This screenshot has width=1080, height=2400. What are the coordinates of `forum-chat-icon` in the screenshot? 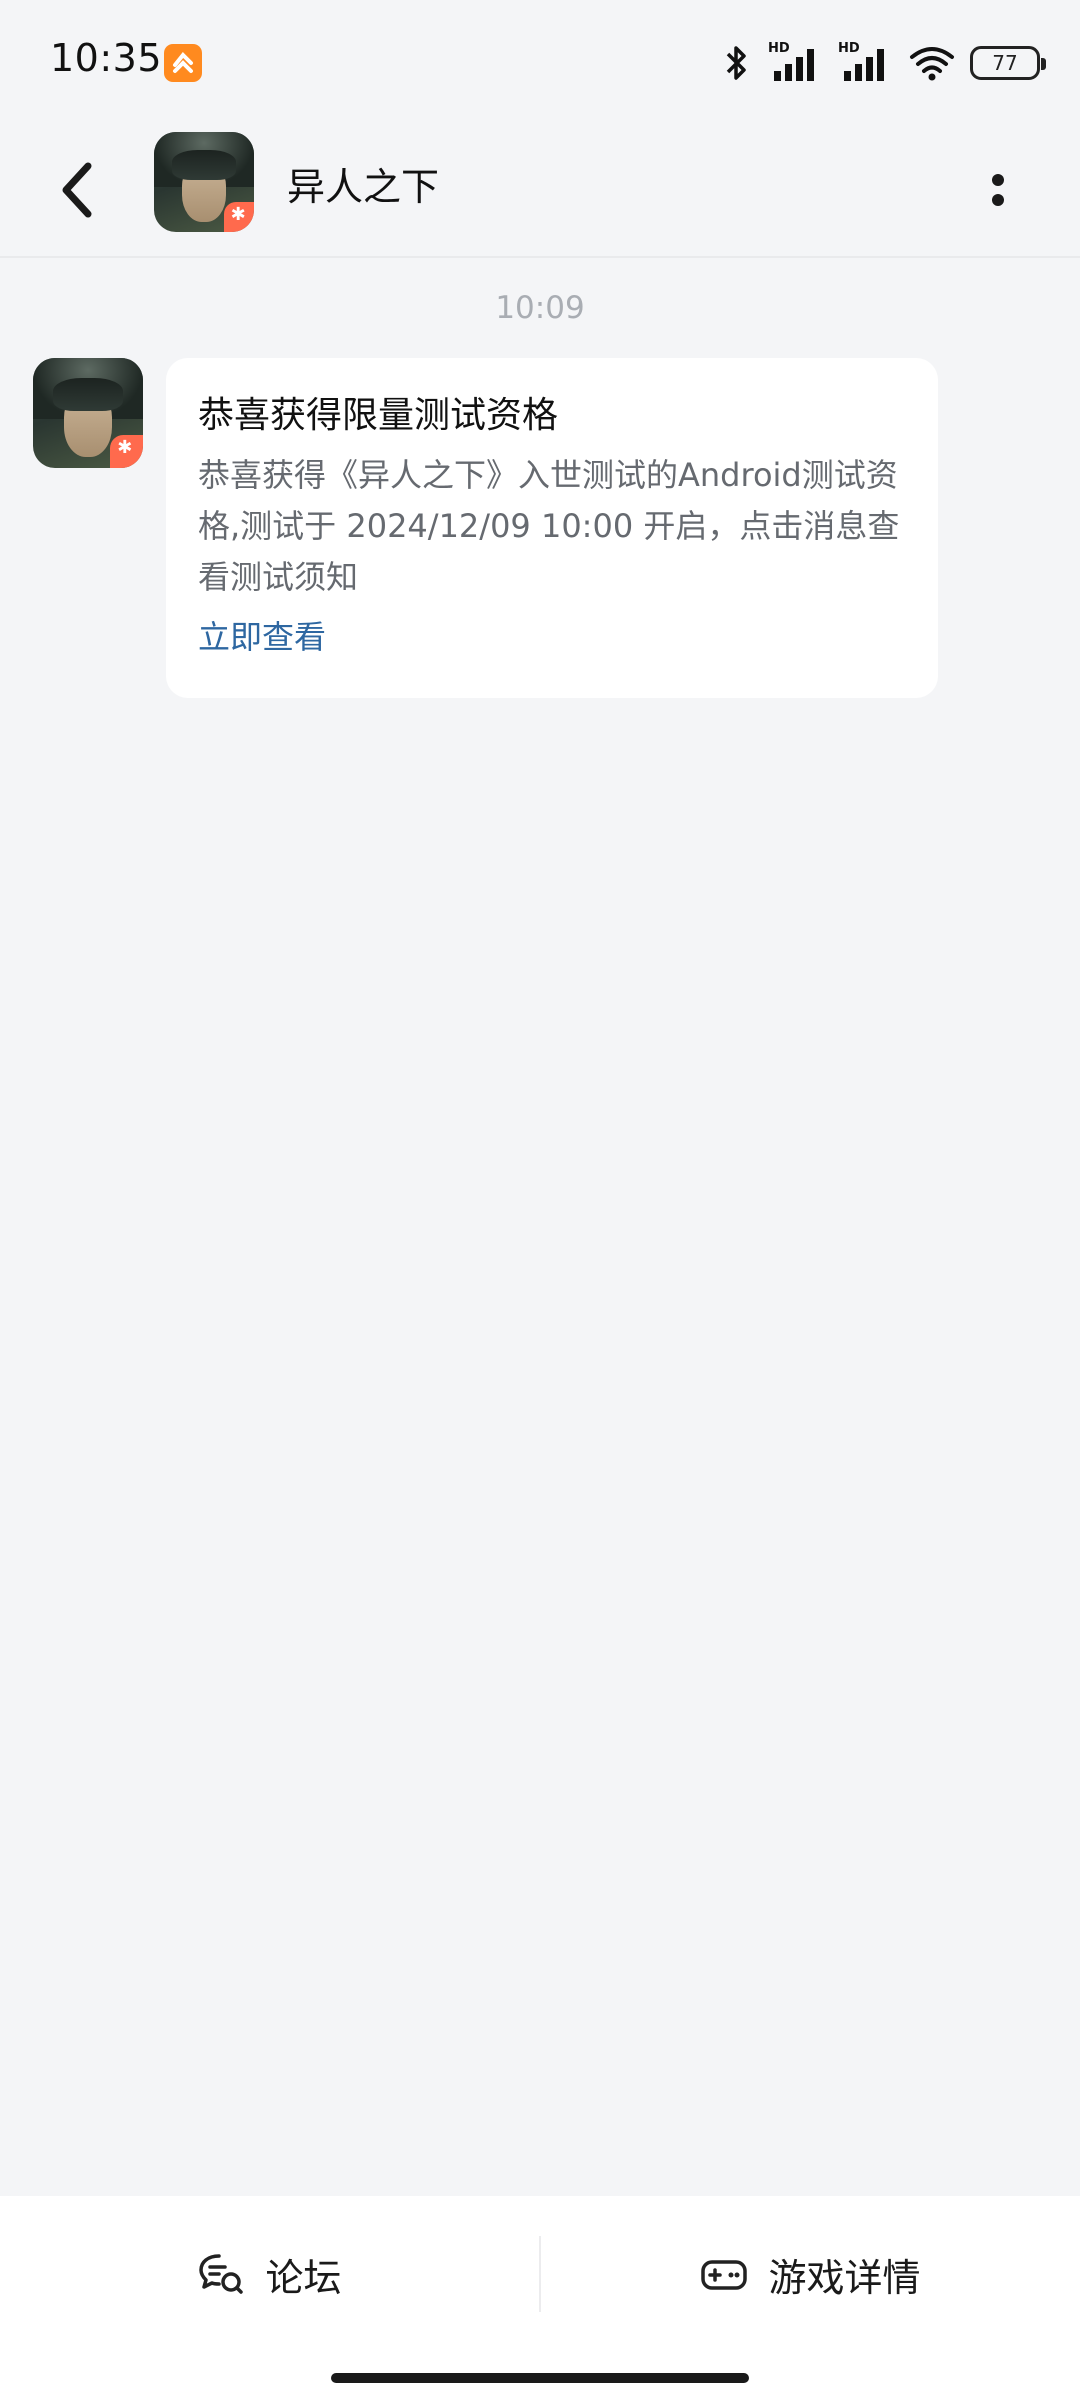 It's located at (221, 2274).